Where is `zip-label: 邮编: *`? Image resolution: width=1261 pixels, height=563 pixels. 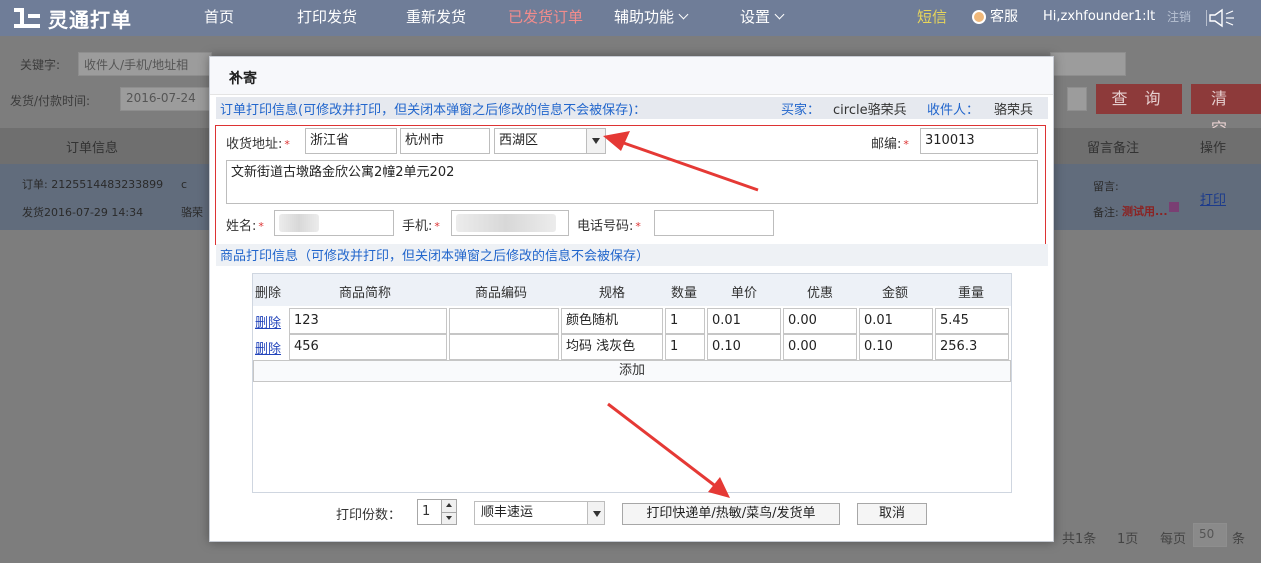 zip-label: 邮编: * is located at coordinates (890, 142).